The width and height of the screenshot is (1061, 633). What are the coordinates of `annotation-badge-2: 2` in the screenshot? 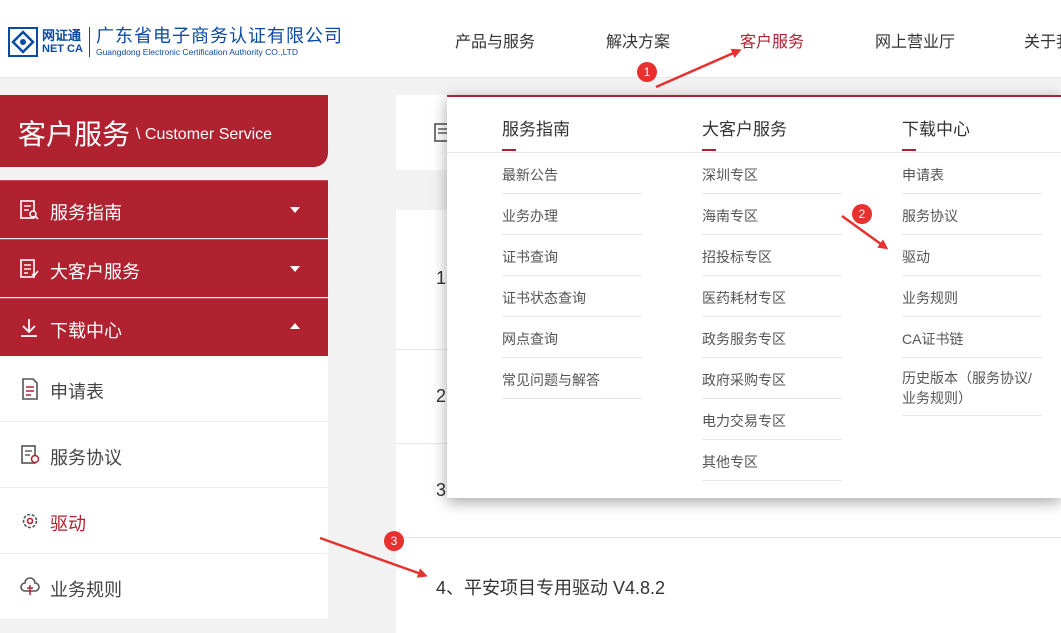 It's located at (862, 214).